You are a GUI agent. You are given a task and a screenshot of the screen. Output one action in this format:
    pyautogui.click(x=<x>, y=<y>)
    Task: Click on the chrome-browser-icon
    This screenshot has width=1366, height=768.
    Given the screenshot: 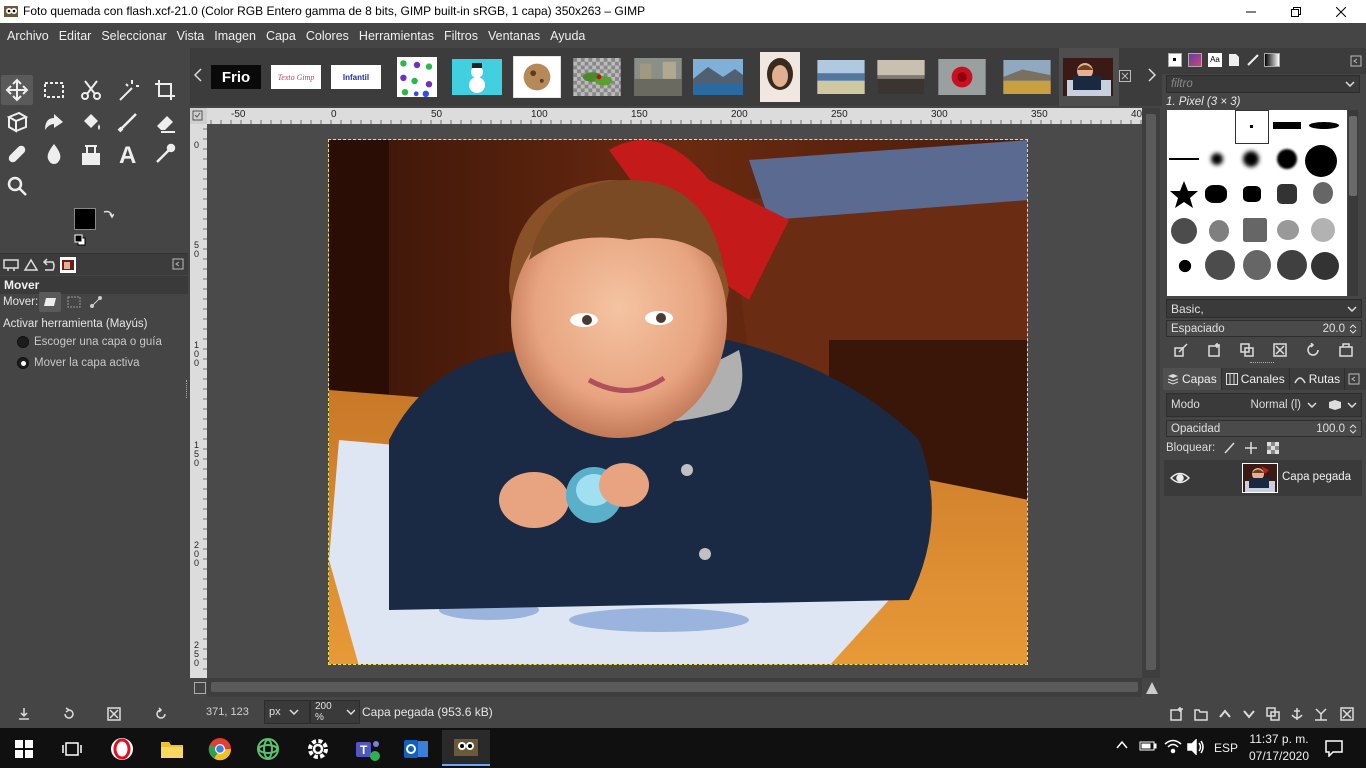 What is the action you would take?
    pyautogui.click(x=220, y=749)
    